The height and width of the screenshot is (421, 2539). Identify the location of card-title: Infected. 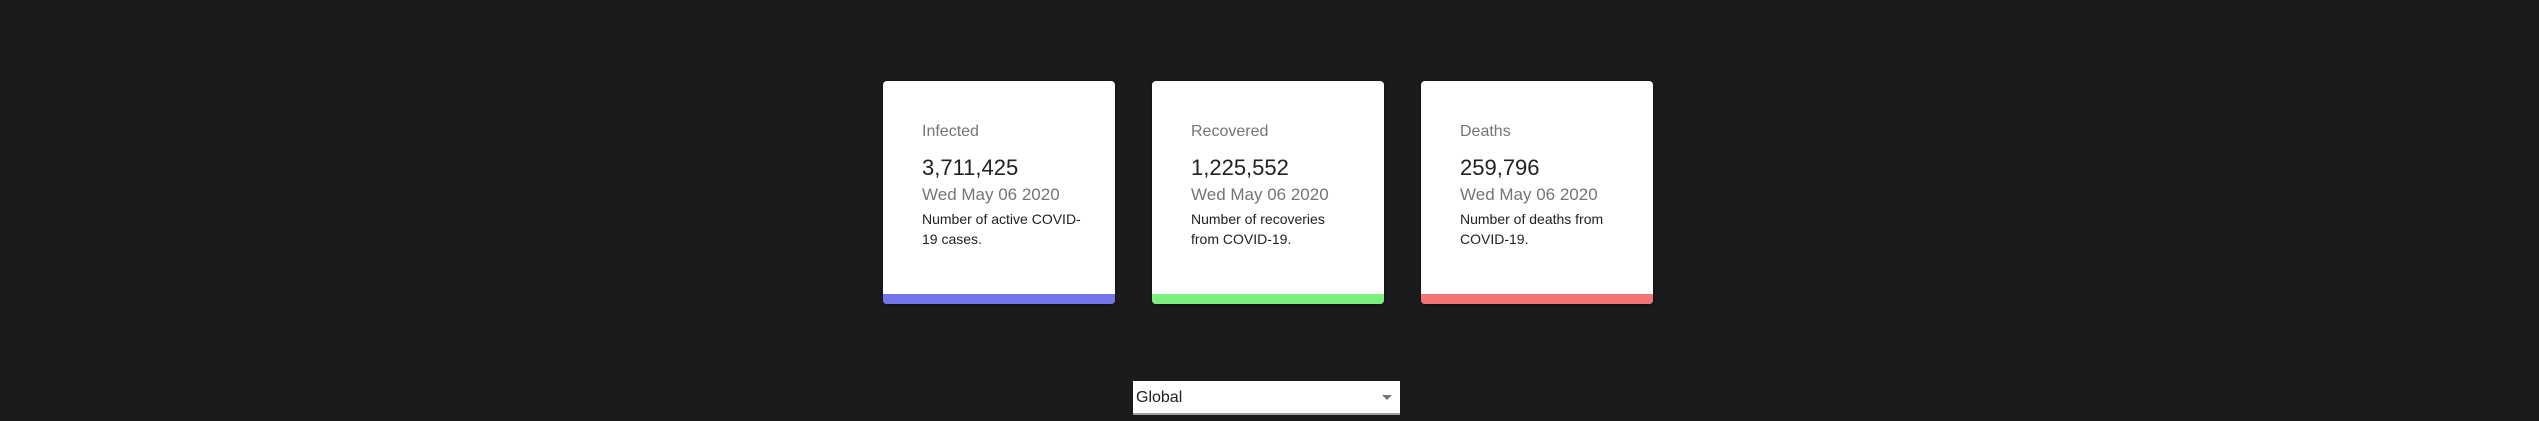
(950, 131).